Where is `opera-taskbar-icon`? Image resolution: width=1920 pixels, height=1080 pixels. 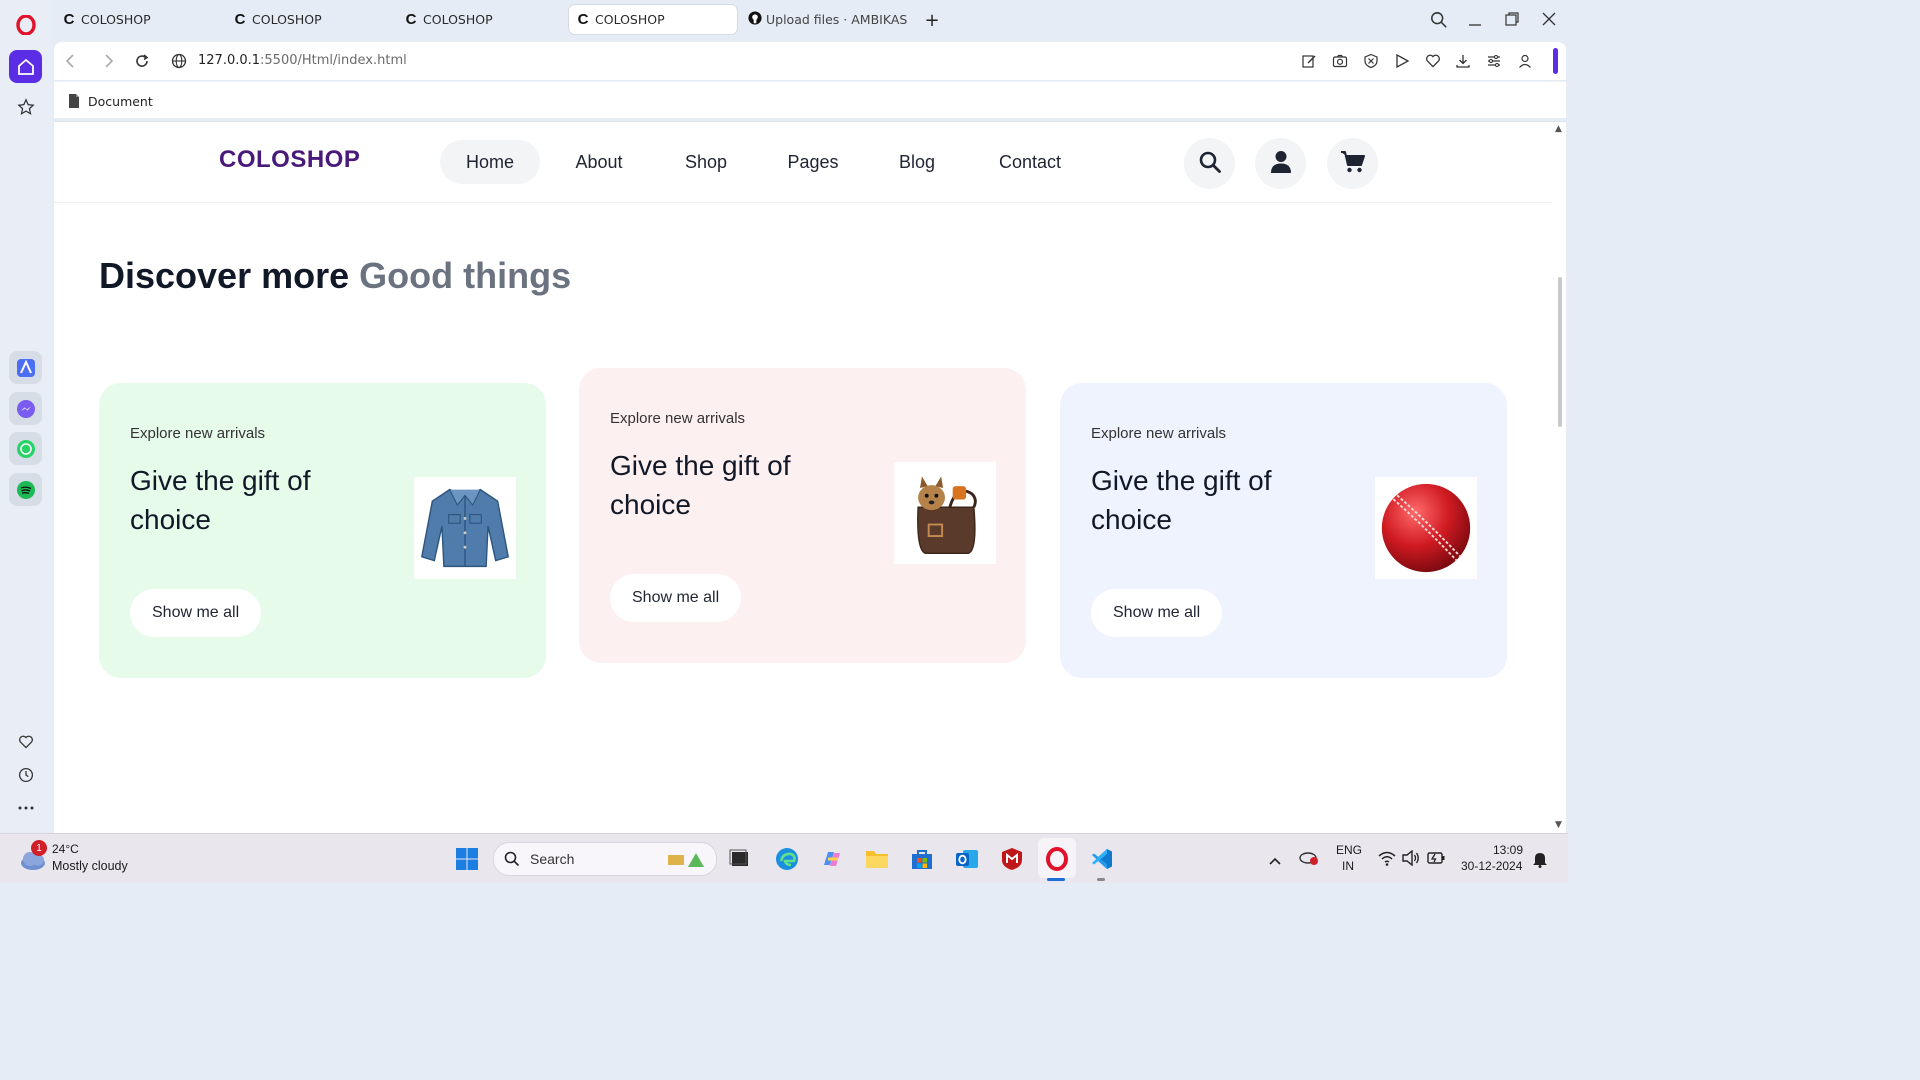
opera-taskbar-icon is located at coordinates (1057, 859).